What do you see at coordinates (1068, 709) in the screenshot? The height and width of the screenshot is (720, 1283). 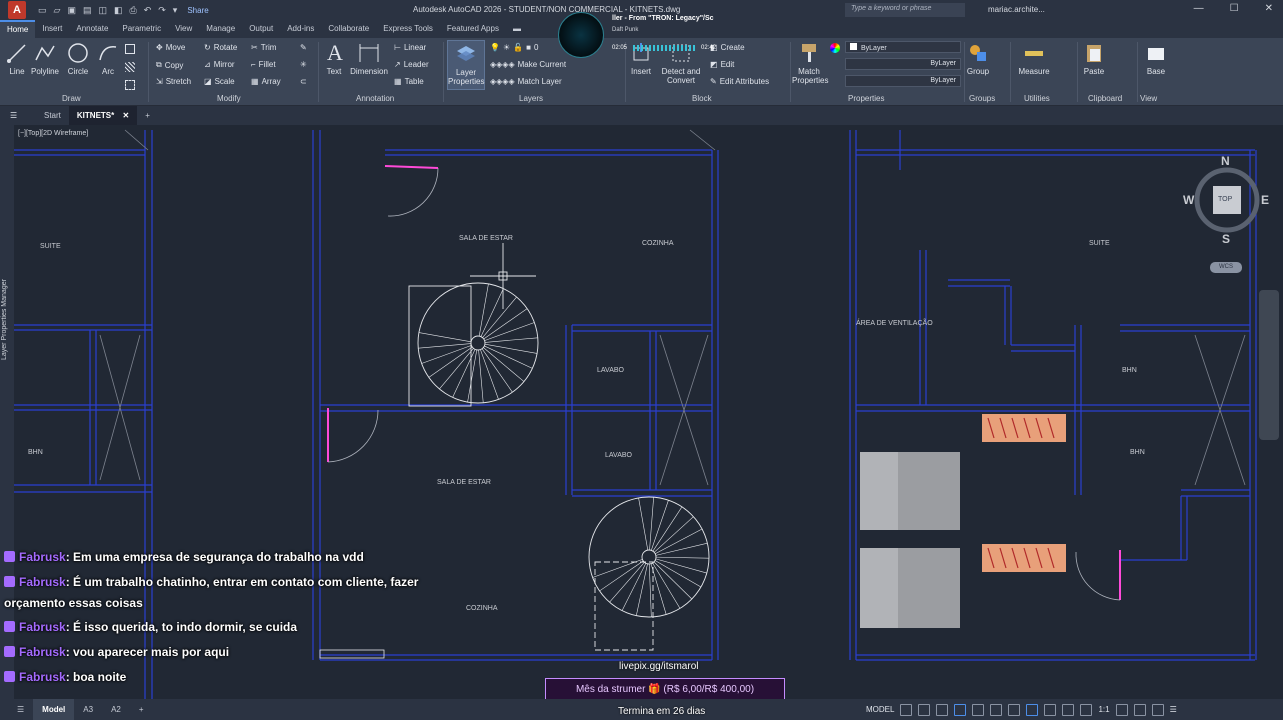 I see `annotation-visibility-icon` at bounding box center [1068, 709].